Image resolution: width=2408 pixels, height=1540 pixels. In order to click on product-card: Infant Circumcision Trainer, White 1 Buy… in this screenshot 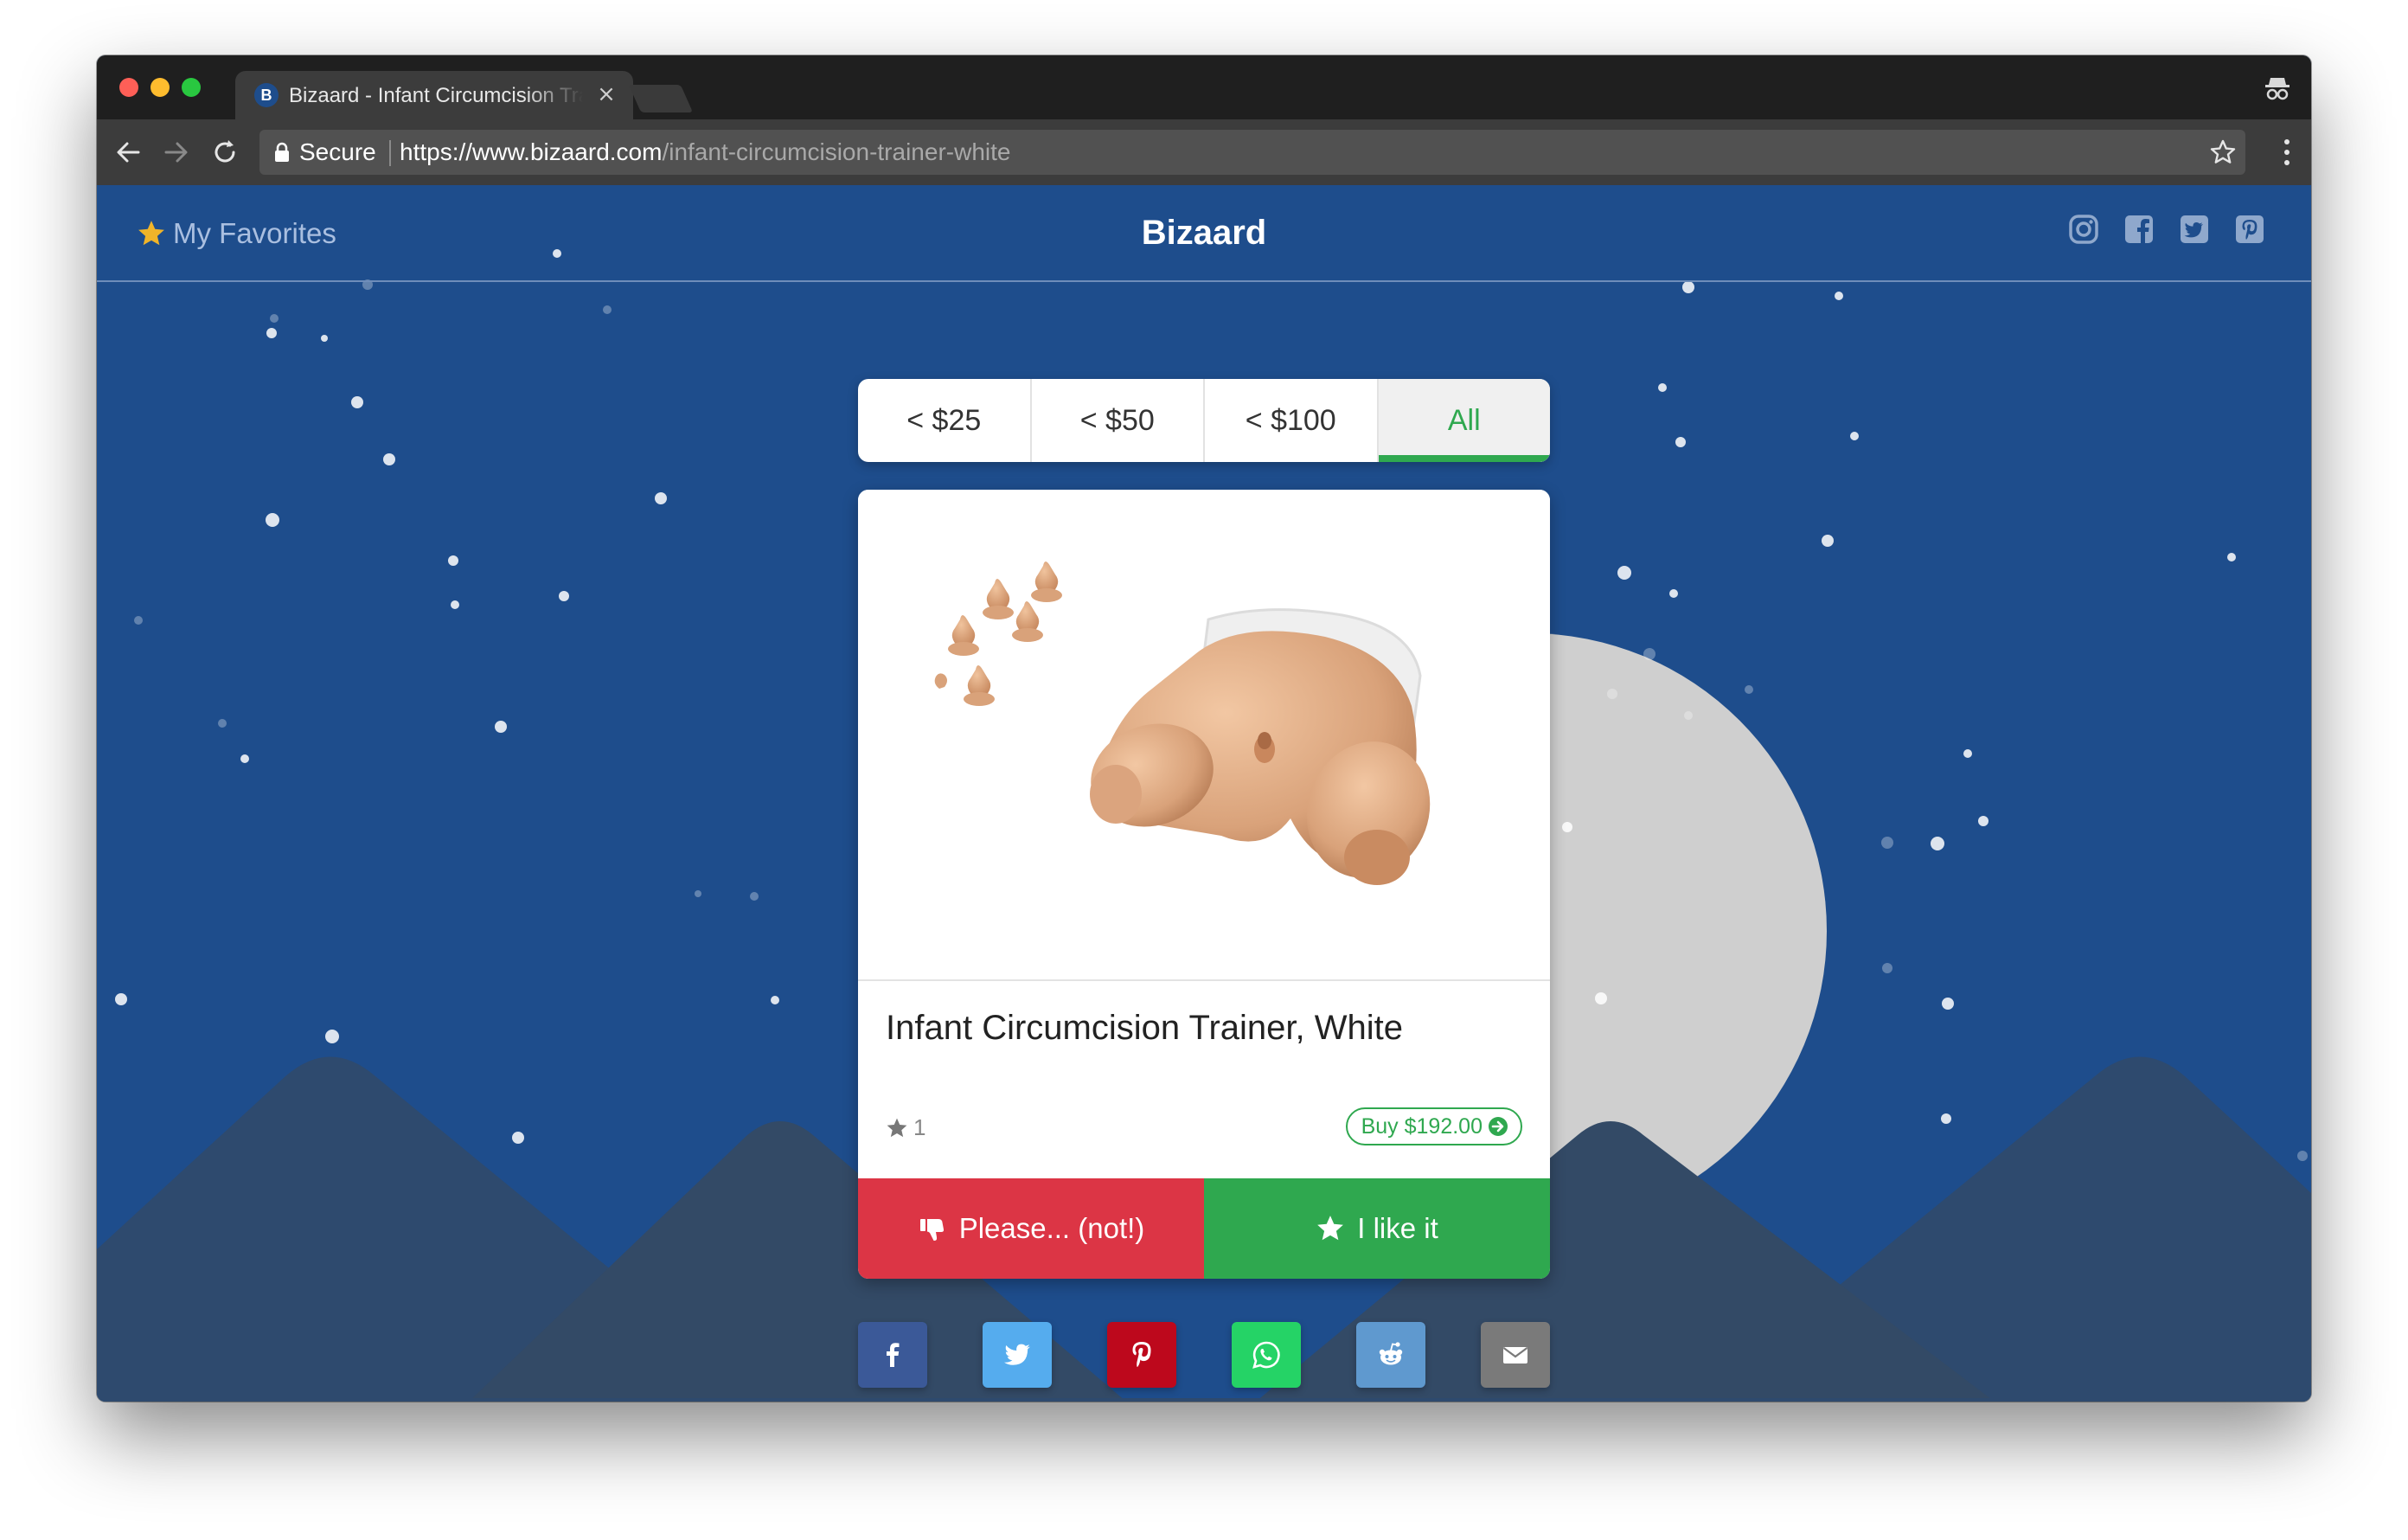, I will do `click(1204, 885)`.